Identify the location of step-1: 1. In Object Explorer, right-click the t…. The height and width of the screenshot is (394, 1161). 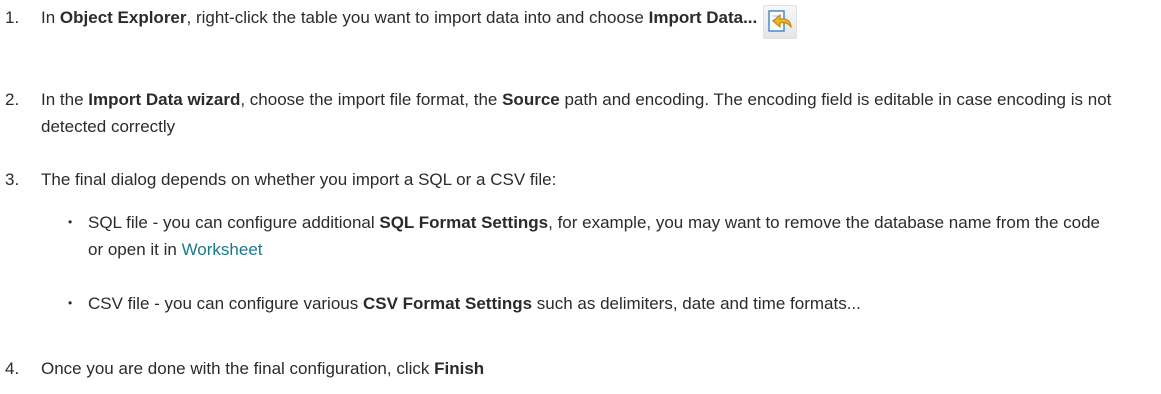
(575, 21).